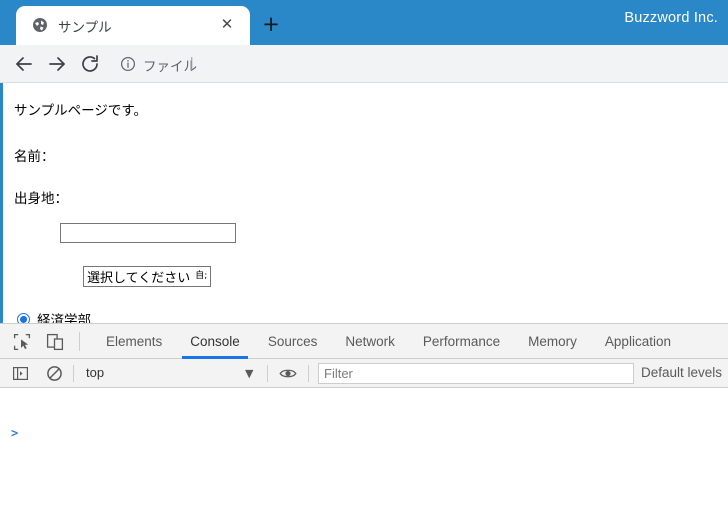 Image resolution: width=728 pixels, height=520 pixels. Describe the element at coordinates (201, 276) in the screenshot. I see `chevron-down-icon: 自;` at that location.